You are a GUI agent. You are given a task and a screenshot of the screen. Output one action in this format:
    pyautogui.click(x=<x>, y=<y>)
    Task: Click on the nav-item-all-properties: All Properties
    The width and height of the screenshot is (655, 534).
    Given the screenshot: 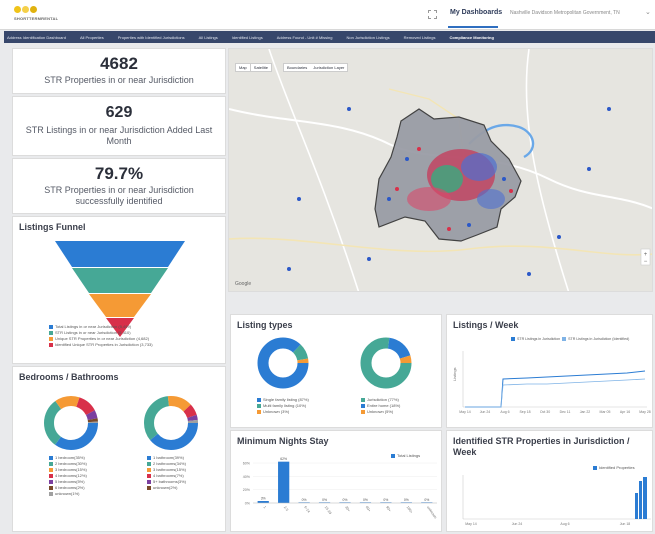 What is the action you would take?
    pyautogui.click(x=92, y=37)
    